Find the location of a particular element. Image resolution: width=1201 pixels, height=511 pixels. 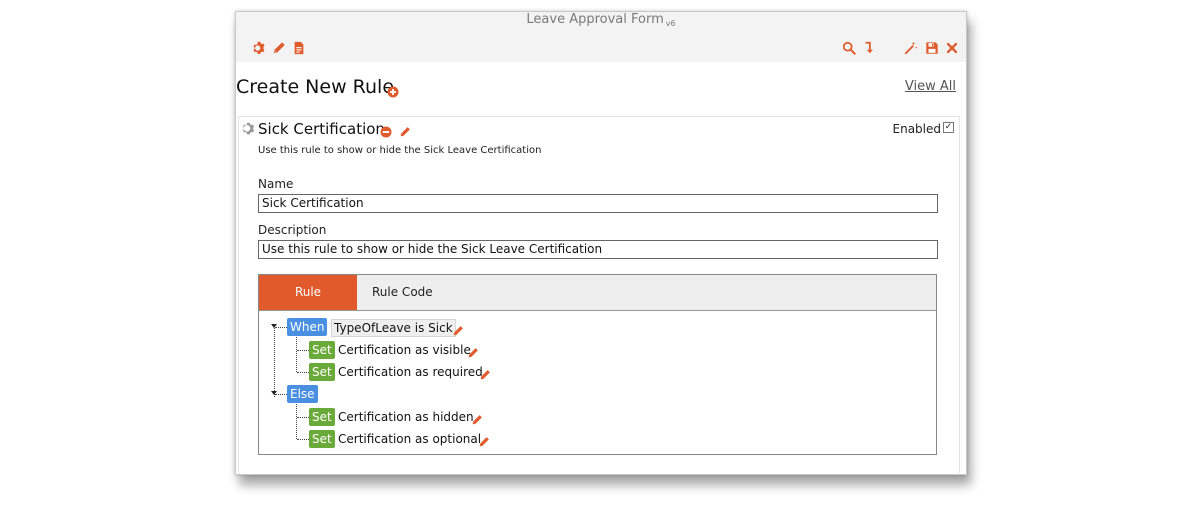

name-label: Name is located at coordinates (276, 184).